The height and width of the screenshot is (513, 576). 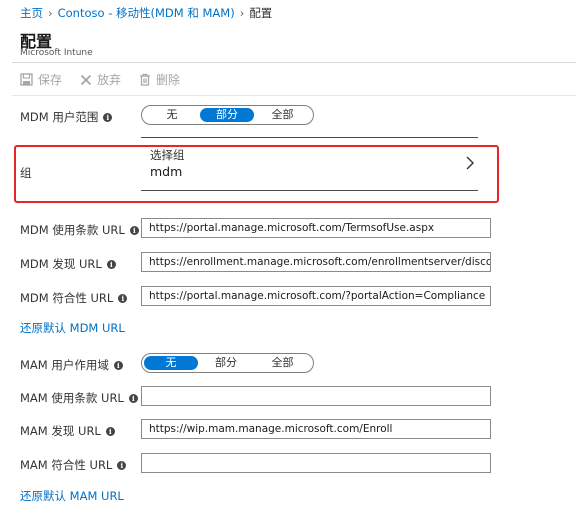 I want to click on save-label: 保存, so click(x=50, y=80).